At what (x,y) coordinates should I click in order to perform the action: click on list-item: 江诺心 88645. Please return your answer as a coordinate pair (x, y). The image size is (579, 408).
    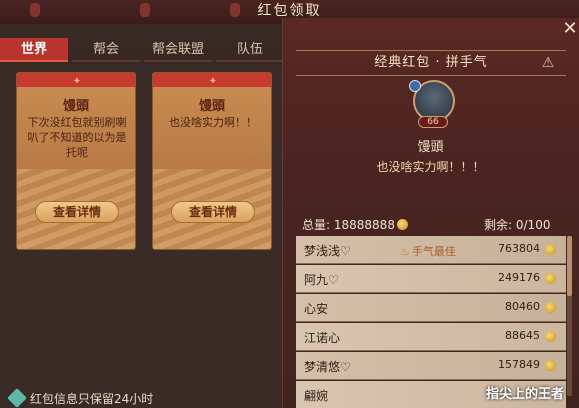
    Looking at the image, I should click on (431, 337).